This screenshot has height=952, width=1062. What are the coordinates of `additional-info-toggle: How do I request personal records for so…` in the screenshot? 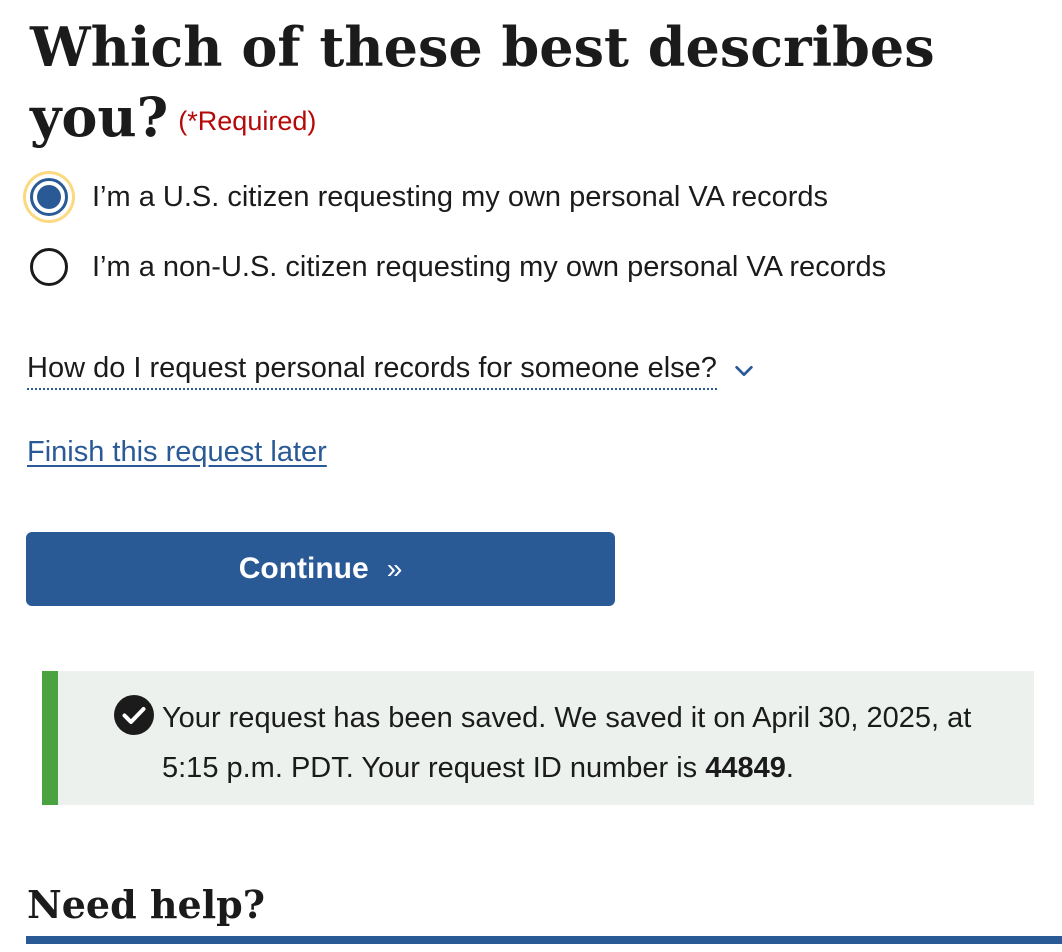 It's located at (391, 371).